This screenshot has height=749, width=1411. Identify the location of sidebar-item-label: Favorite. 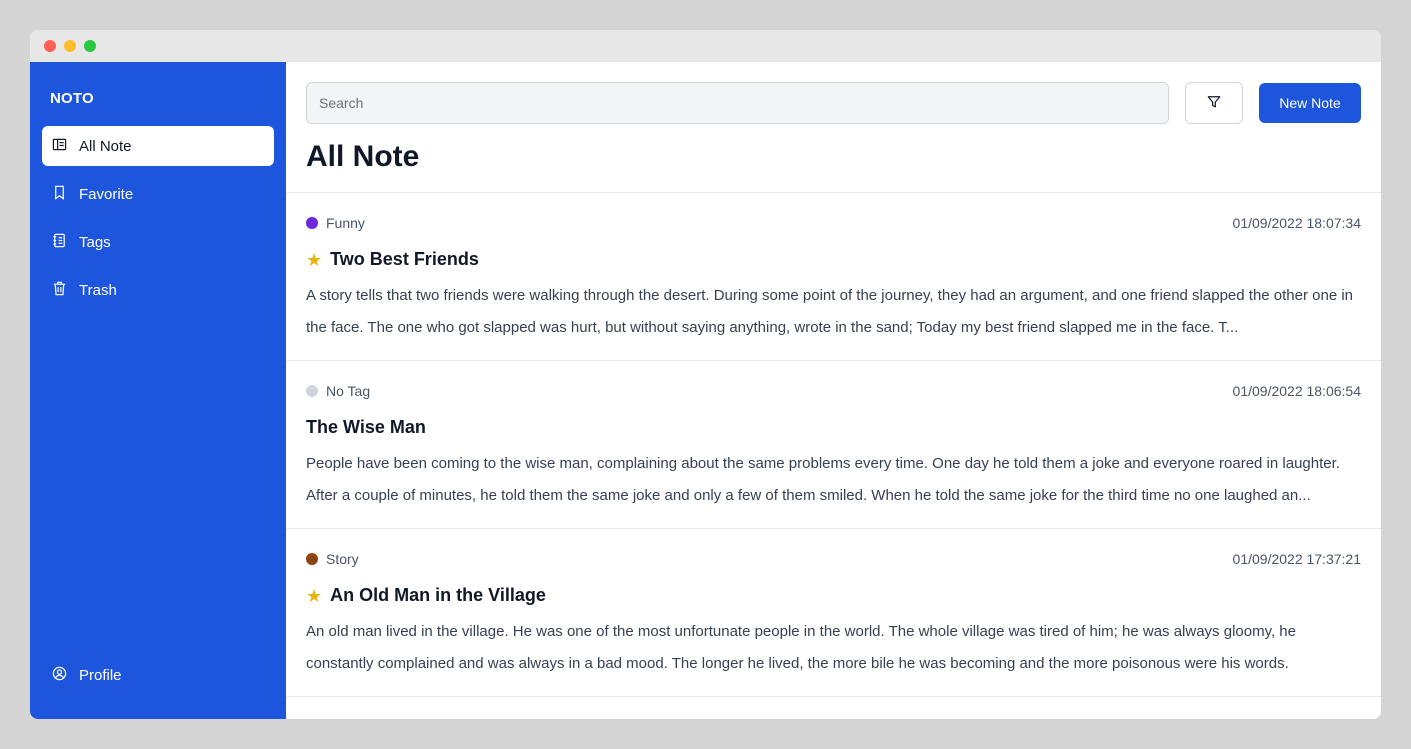
(106, 194).